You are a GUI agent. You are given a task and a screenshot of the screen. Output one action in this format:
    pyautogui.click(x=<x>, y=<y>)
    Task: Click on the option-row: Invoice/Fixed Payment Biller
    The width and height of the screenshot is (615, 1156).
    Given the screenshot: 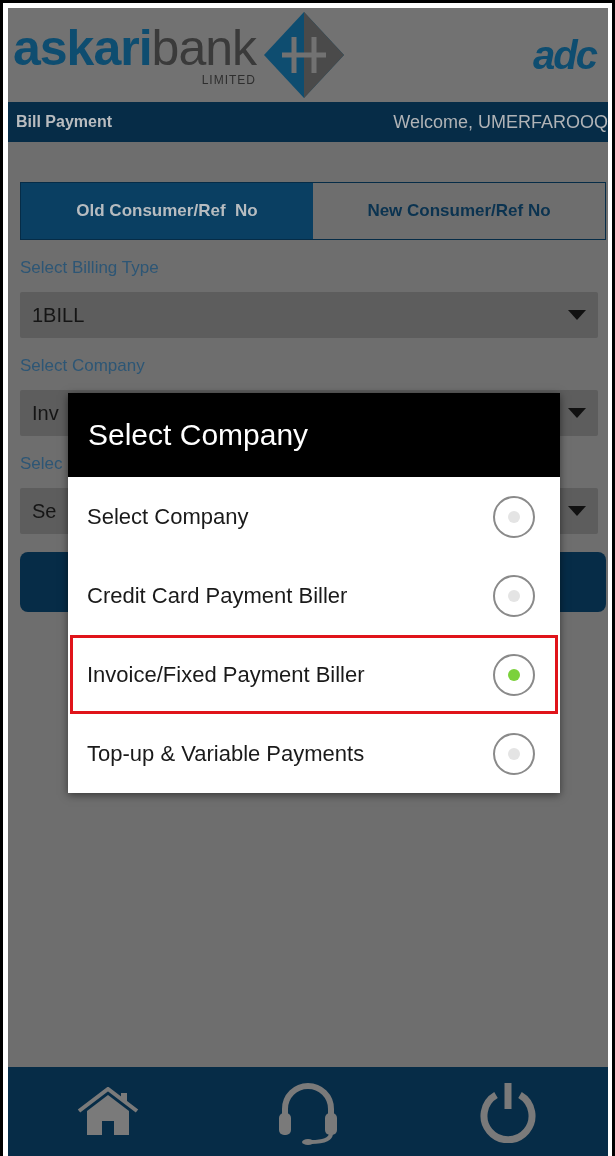 What is the action you would take?
    pyautogui.click(x=314, y=674)
    